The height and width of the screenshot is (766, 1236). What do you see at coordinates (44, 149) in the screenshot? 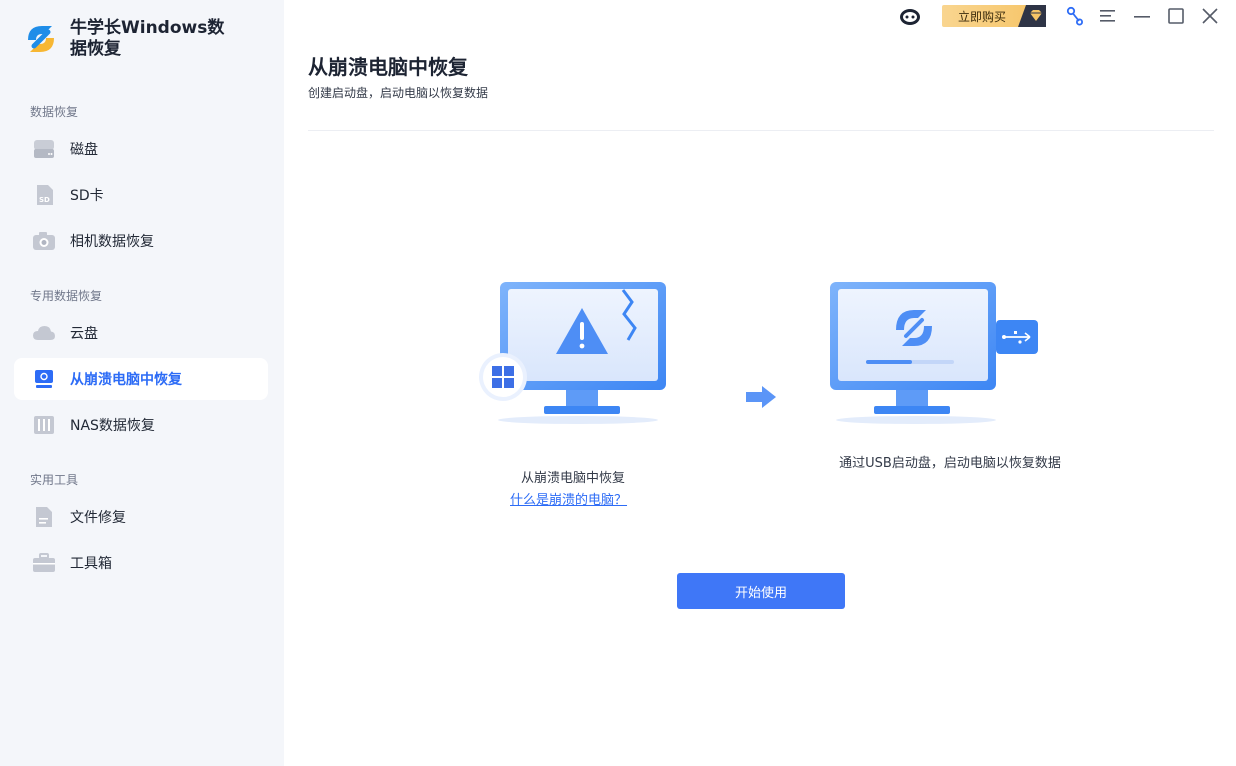
I see `disk-icon` at bounding box center [44, 149].